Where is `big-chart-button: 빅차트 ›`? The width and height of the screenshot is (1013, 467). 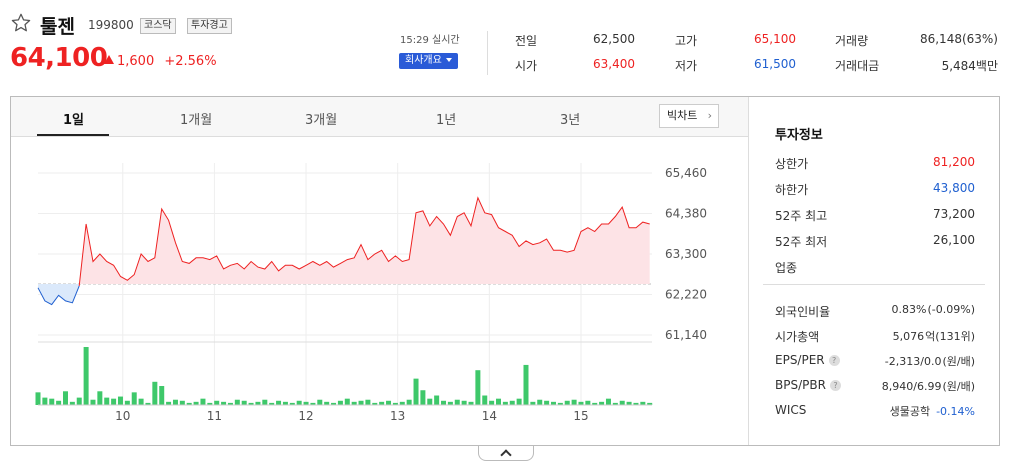 big-chart-button: 빅차트 › is located at coordinates (689, 116).